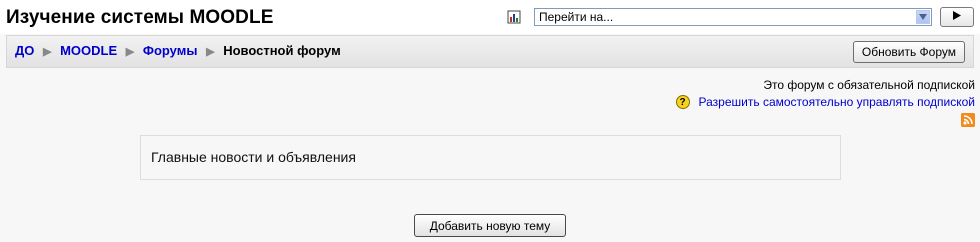 Image resolution: width=980 pixels, height=242 pixels. I want to click on rss-icon, so click(968, 120).